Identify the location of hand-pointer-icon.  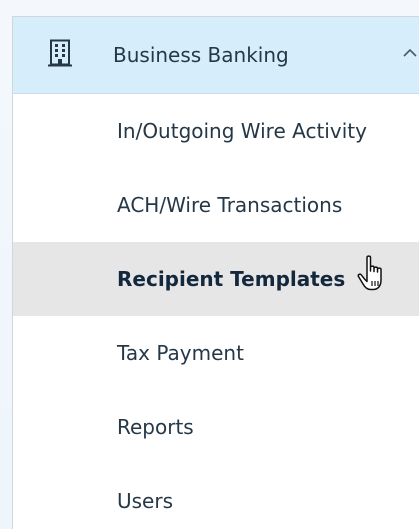
(369, 273).